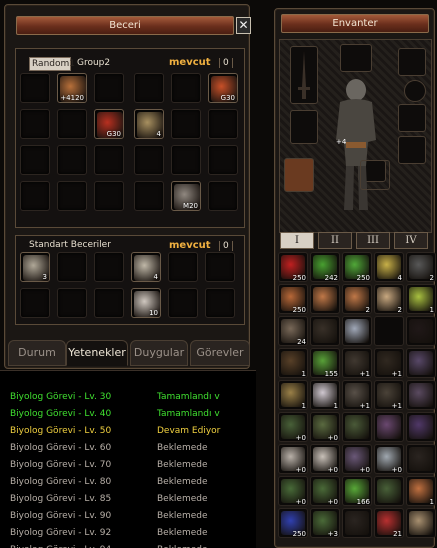  What do you see at coordinates (52, 64) in the screenshot?
I see `group-tab-1: Random1` at bounding box center [52, 64].